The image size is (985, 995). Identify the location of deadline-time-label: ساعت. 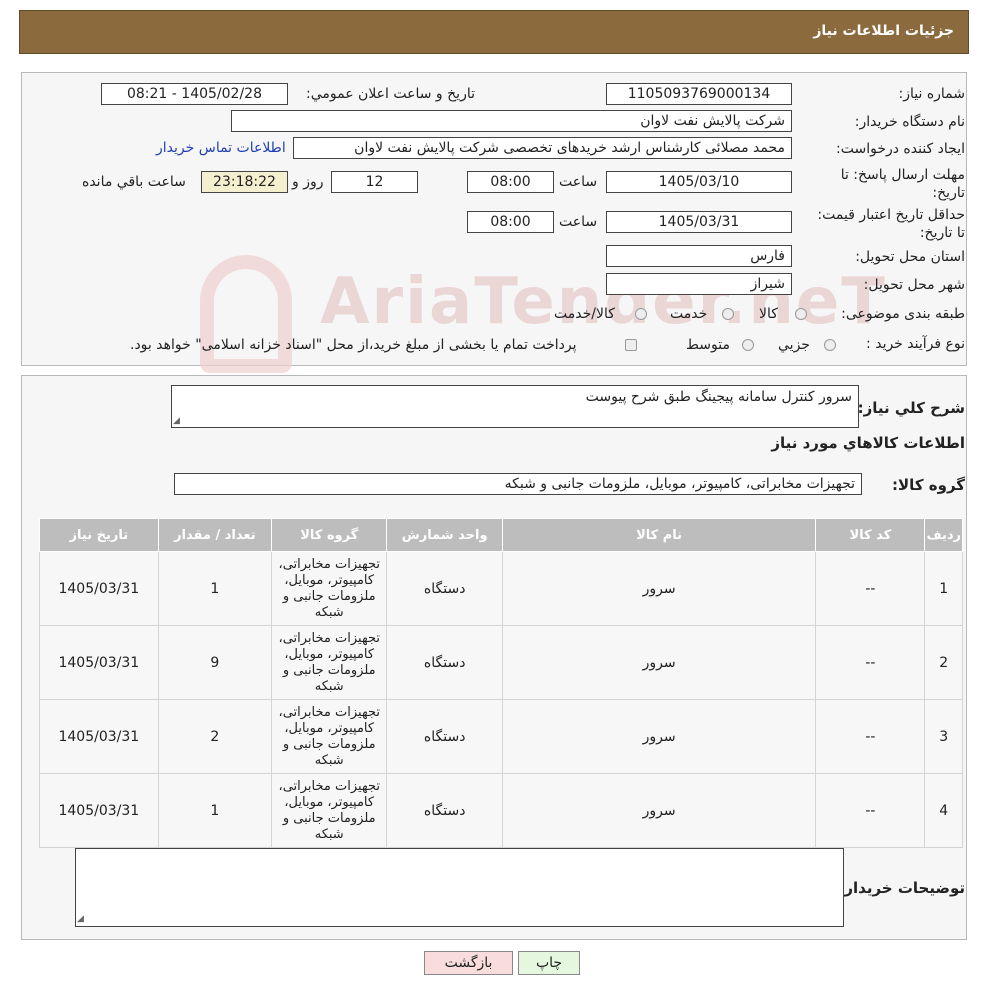
(578, 182).